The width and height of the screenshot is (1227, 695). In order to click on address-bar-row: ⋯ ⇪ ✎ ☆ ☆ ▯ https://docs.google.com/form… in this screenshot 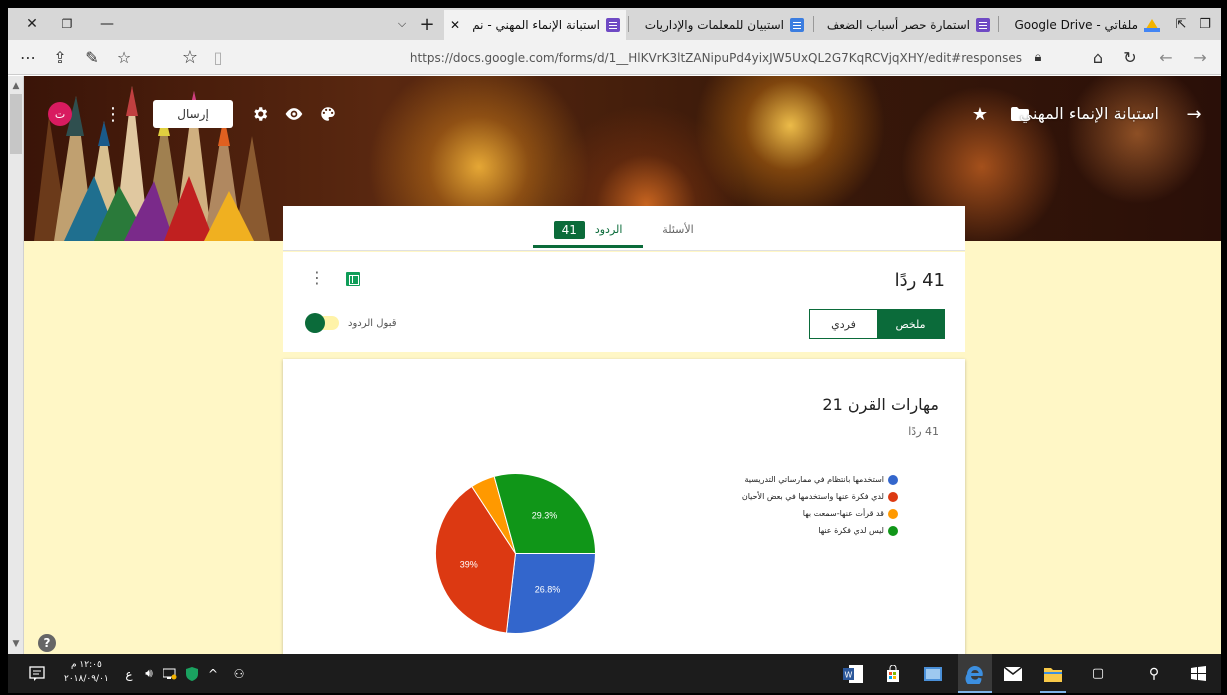, I will do `click(614, 57)`.